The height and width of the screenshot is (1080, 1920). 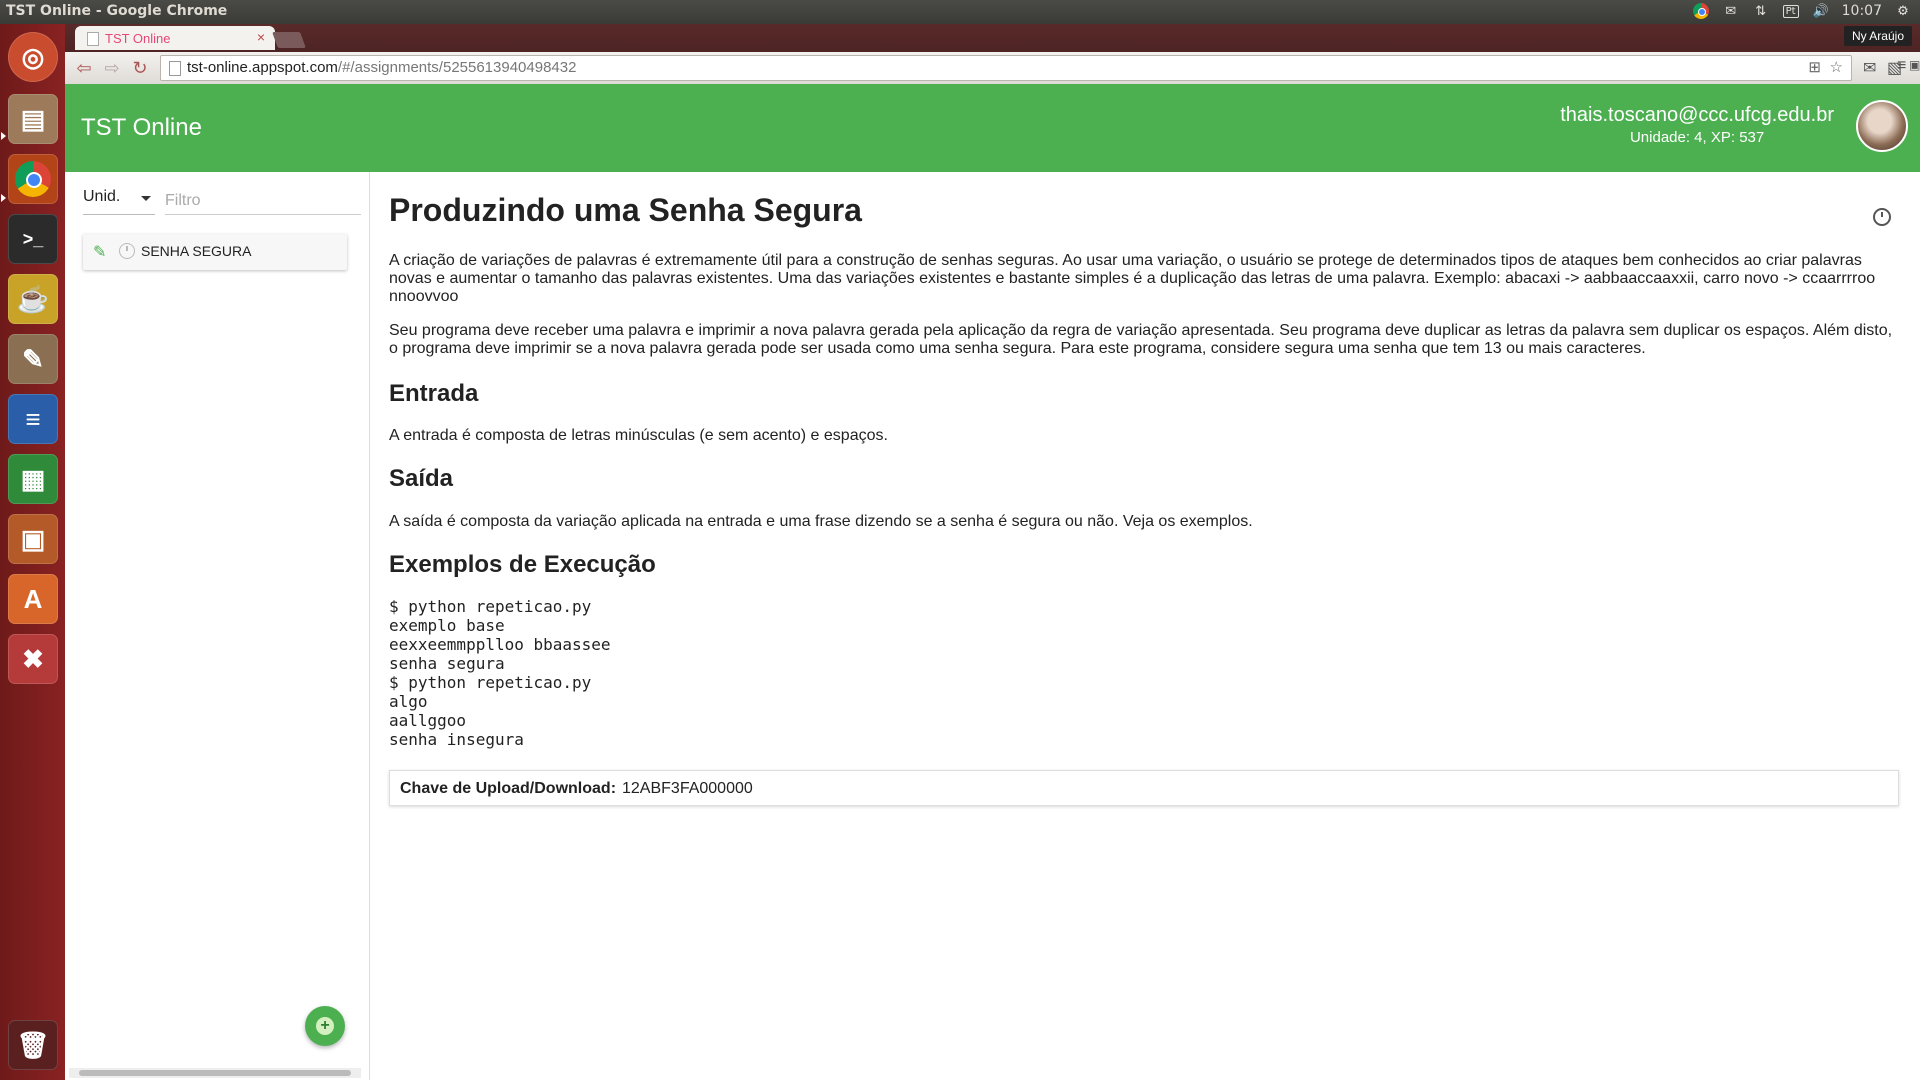 What do you see at coordinates (112, 68) in the screenshot?
I see `forward-button: ⇨` at bounding box center [112, 68].